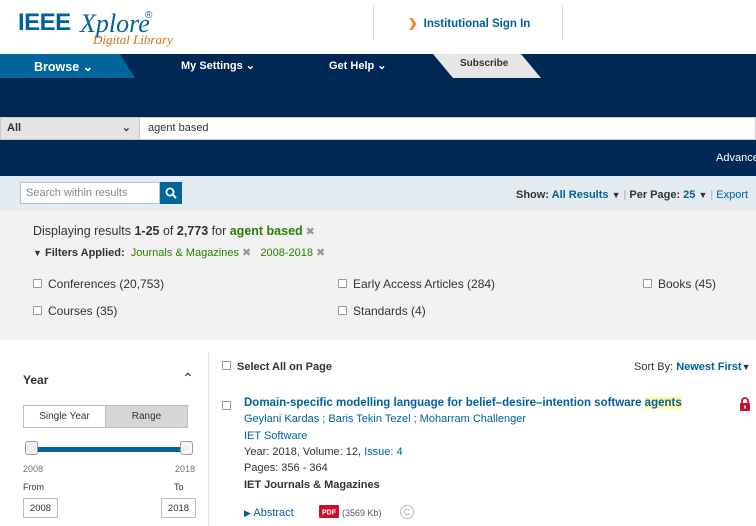  I want to click on filter-chip-label: 2008-2018, so click(286, 253).